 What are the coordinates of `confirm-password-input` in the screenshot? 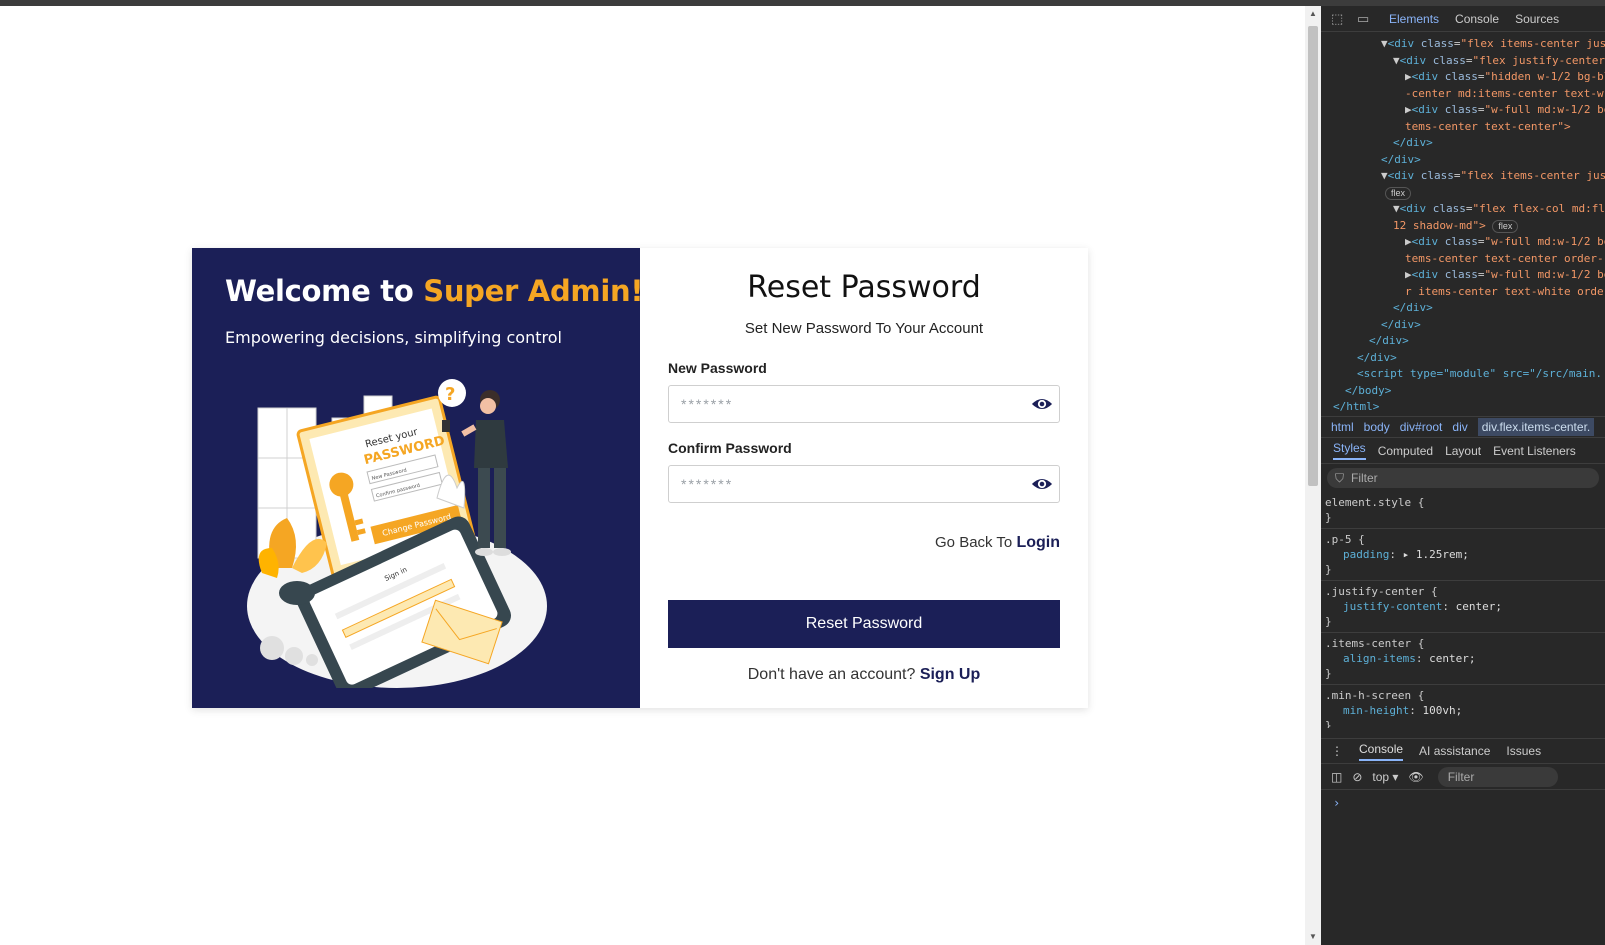 It's located at (839, 484).